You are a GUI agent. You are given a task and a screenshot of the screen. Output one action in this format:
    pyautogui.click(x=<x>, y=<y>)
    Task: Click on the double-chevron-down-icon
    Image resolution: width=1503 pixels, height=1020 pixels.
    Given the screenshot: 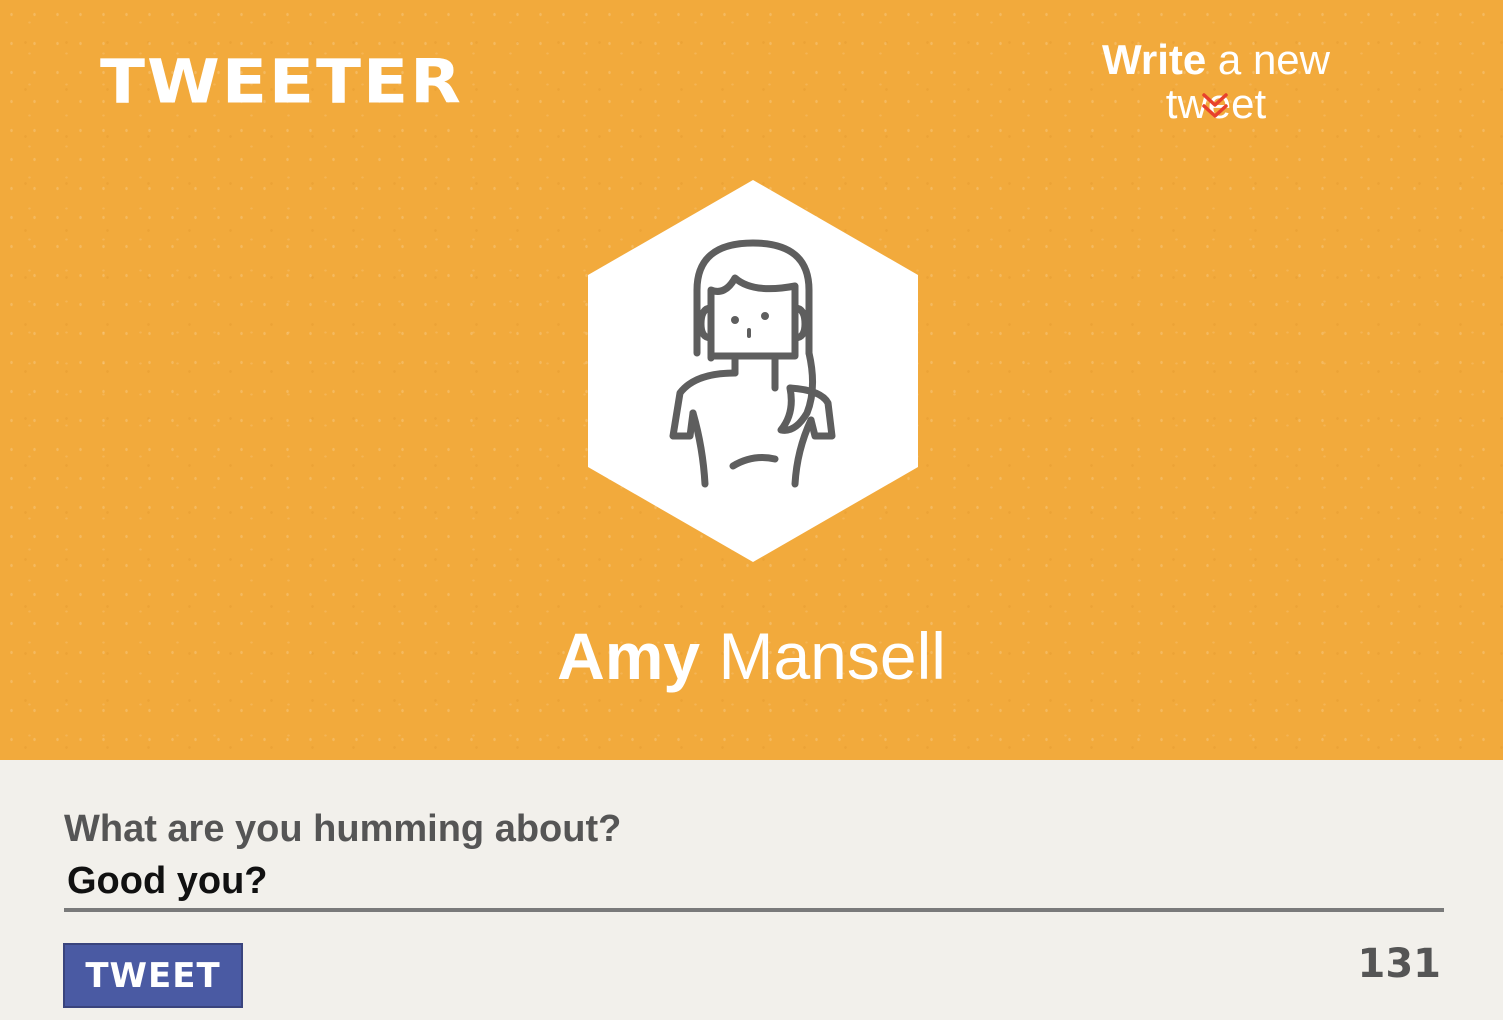 What is the action you would take?
    pyautogui.click(x=1215, y=107)
    